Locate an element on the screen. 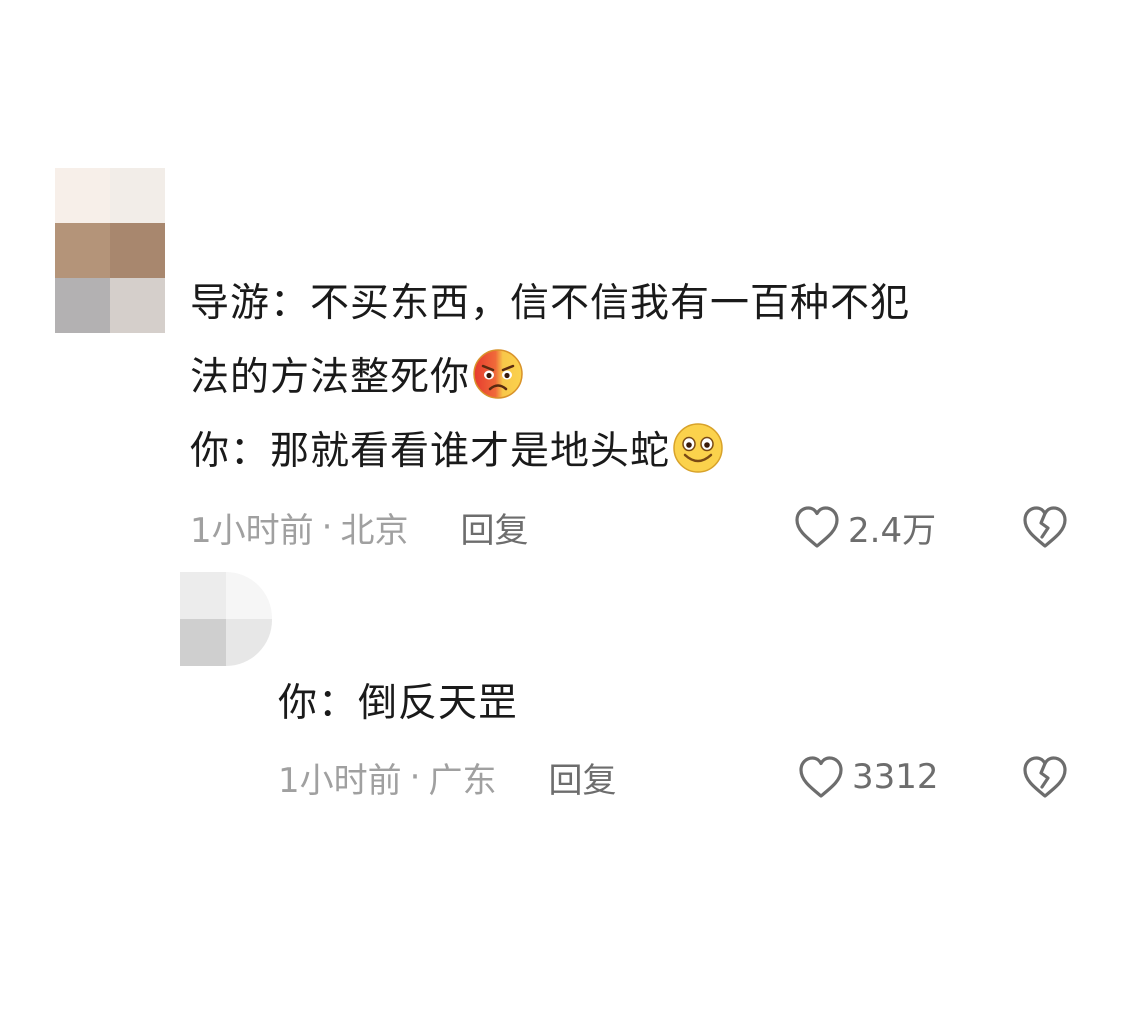 The image size is (1125, 1015). comment-meta: 1小时前 · 北京 回复 is located at coordinates (359, 527).